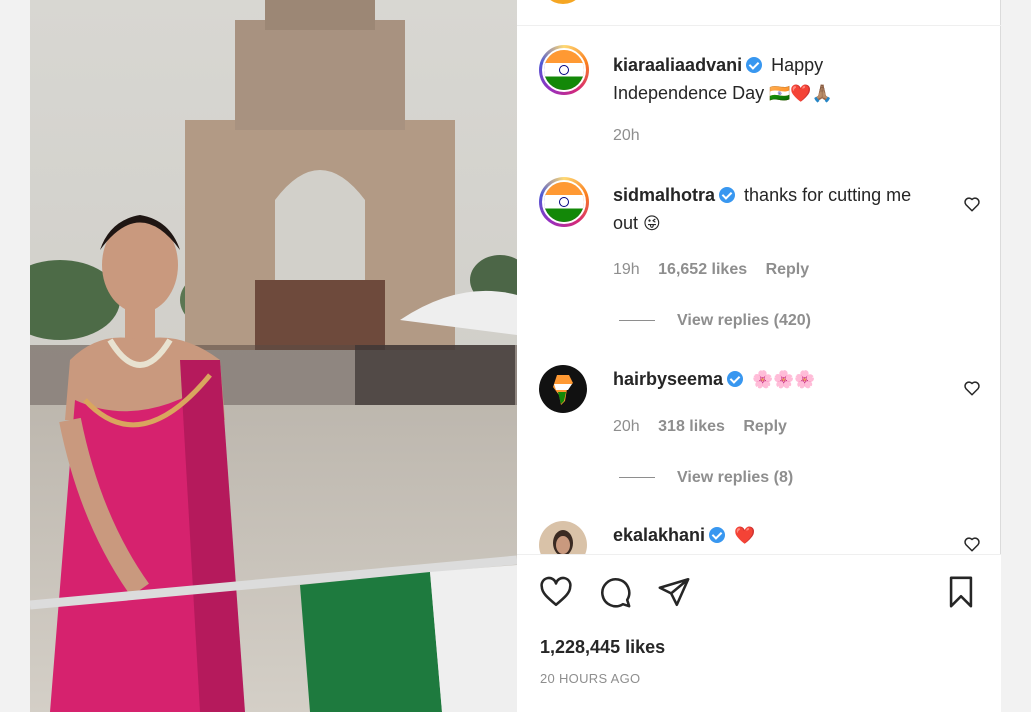  What do you see at coordinates (702, 269) in the screenshot?
I see `comment-likes: 16,652 likes` at bounding box center [702, 269].